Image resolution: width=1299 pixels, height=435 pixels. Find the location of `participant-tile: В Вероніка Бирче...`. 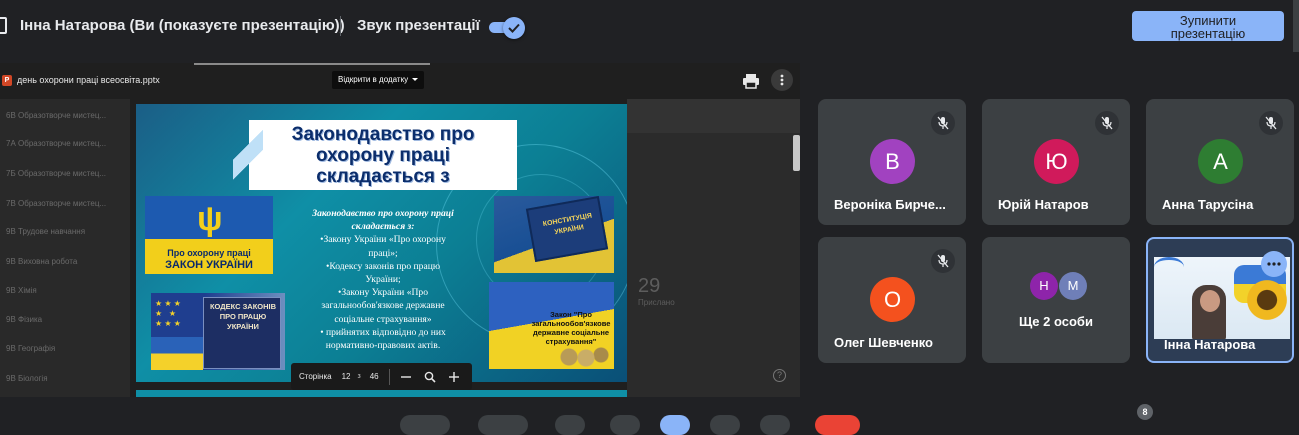

participant-tile: В Вероніка Бирче... is located at coordinates (892, 162).